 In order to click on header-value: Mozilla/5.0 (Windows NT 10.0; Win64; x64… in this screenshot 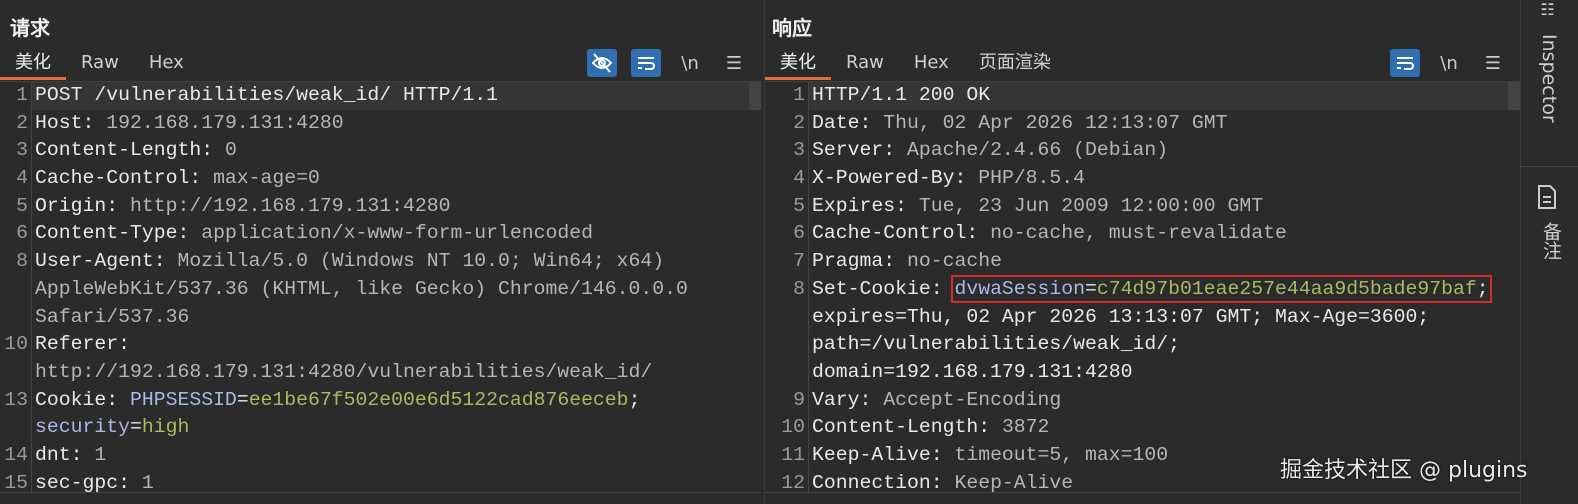, I will do `click(421, 261)`.